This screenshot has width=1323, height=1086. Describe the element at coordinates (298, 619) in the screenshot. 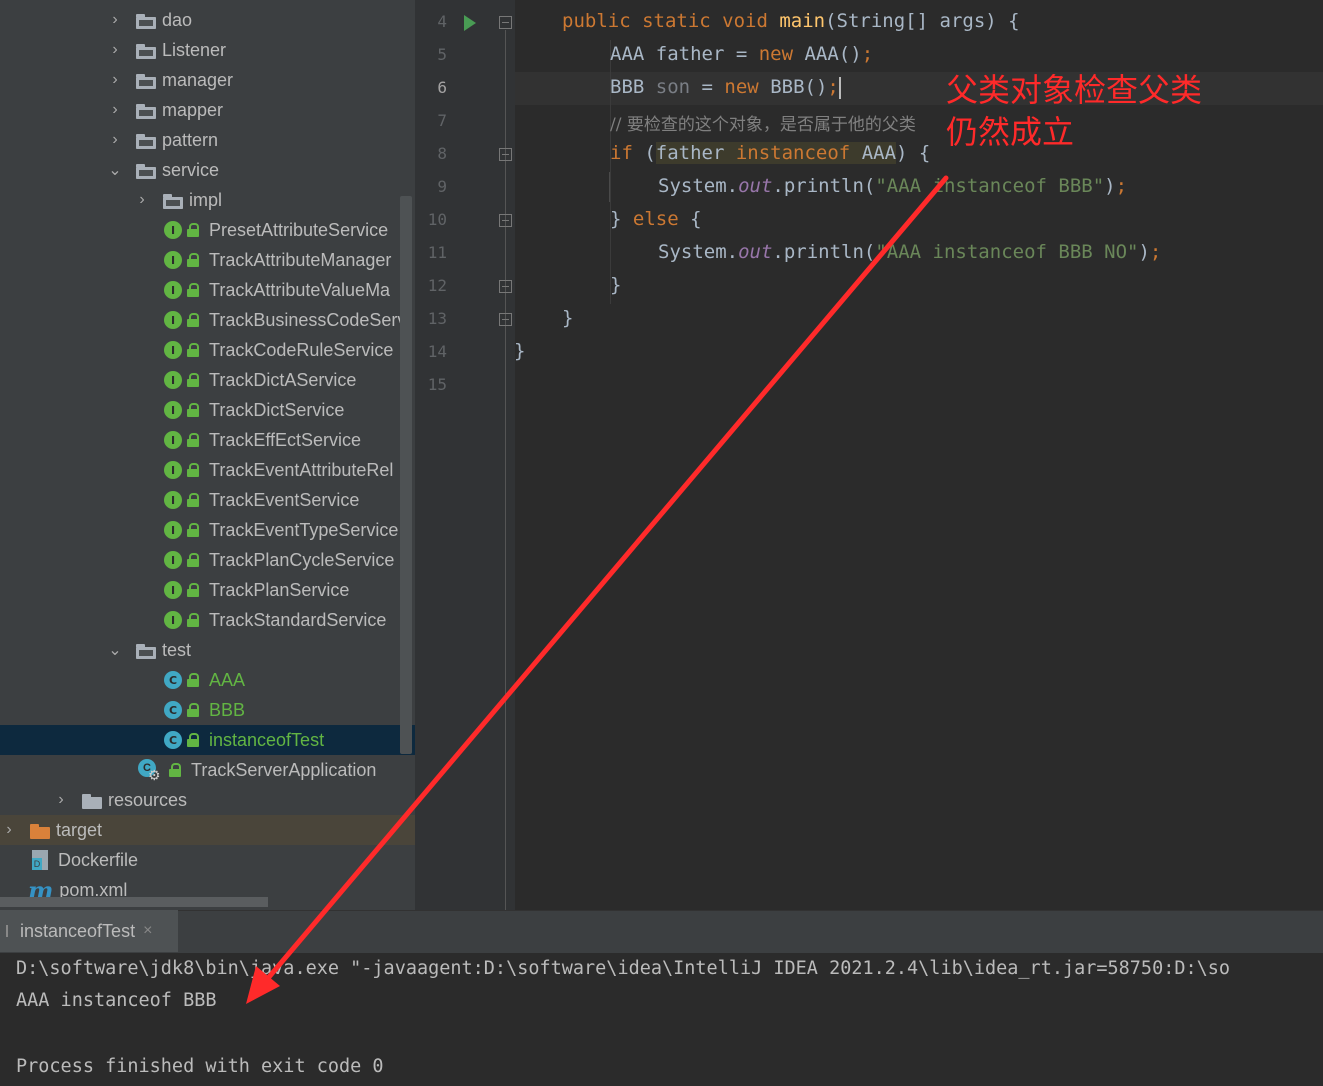

I see `tree-item-label: TrackStandardService` at that location.